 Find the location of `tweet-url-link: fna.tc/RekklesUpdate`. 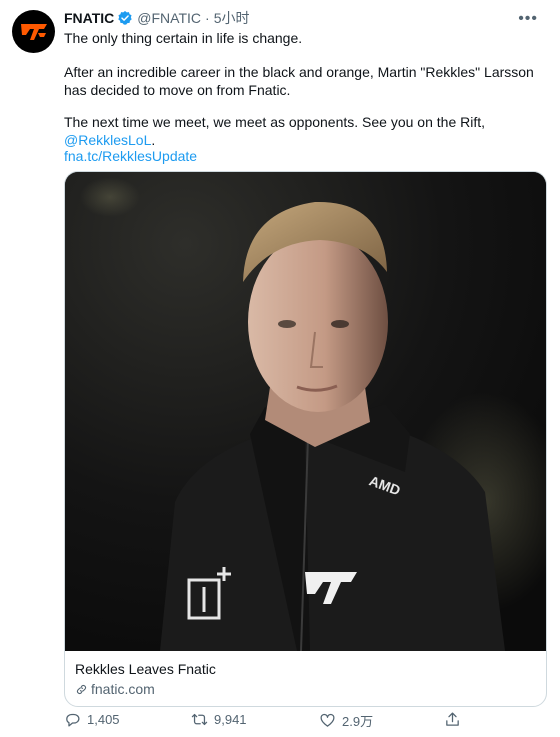

tweet-url-link: fna.tc/RekklesUpdate is located at coordinates (130, 156).